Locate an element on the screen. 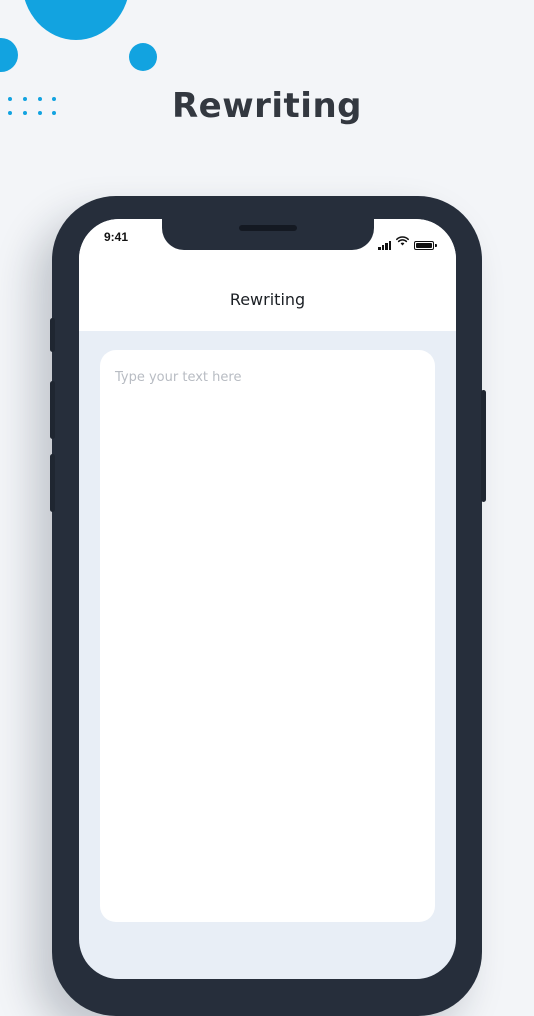 This screenshot has width=534, height=1016. promo-headline: Rewriting is located at coordinates (267, 106).